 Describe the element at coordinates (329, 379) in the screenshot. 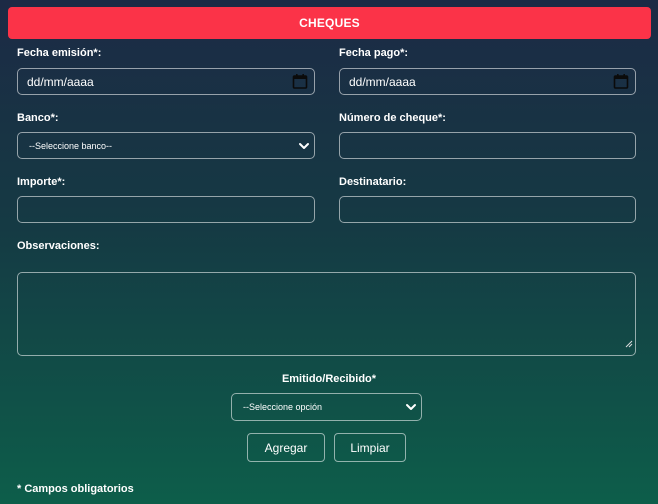

I see `emitido-recibido-label: Emitido/Recibido*` at that location.